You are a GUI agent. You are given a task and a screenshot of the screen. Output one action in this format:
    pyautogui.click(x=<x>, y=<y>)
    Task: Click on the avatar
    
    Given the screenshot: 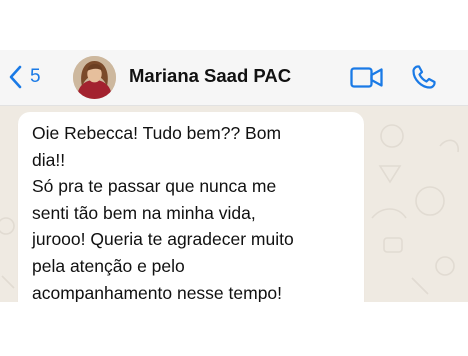 What is the action you would take?
    pyautogui.click(x=94, y=77)
    